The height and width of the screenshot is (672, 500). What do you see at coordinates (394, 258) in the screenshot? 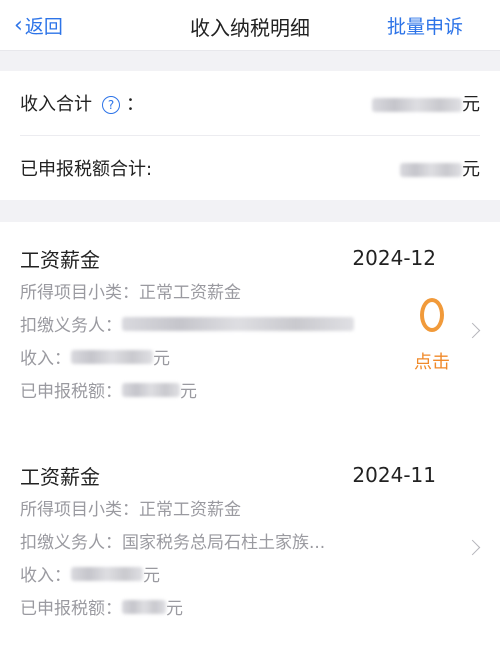
I see `record-period: 2024-12` at bounding box center [394, 258].